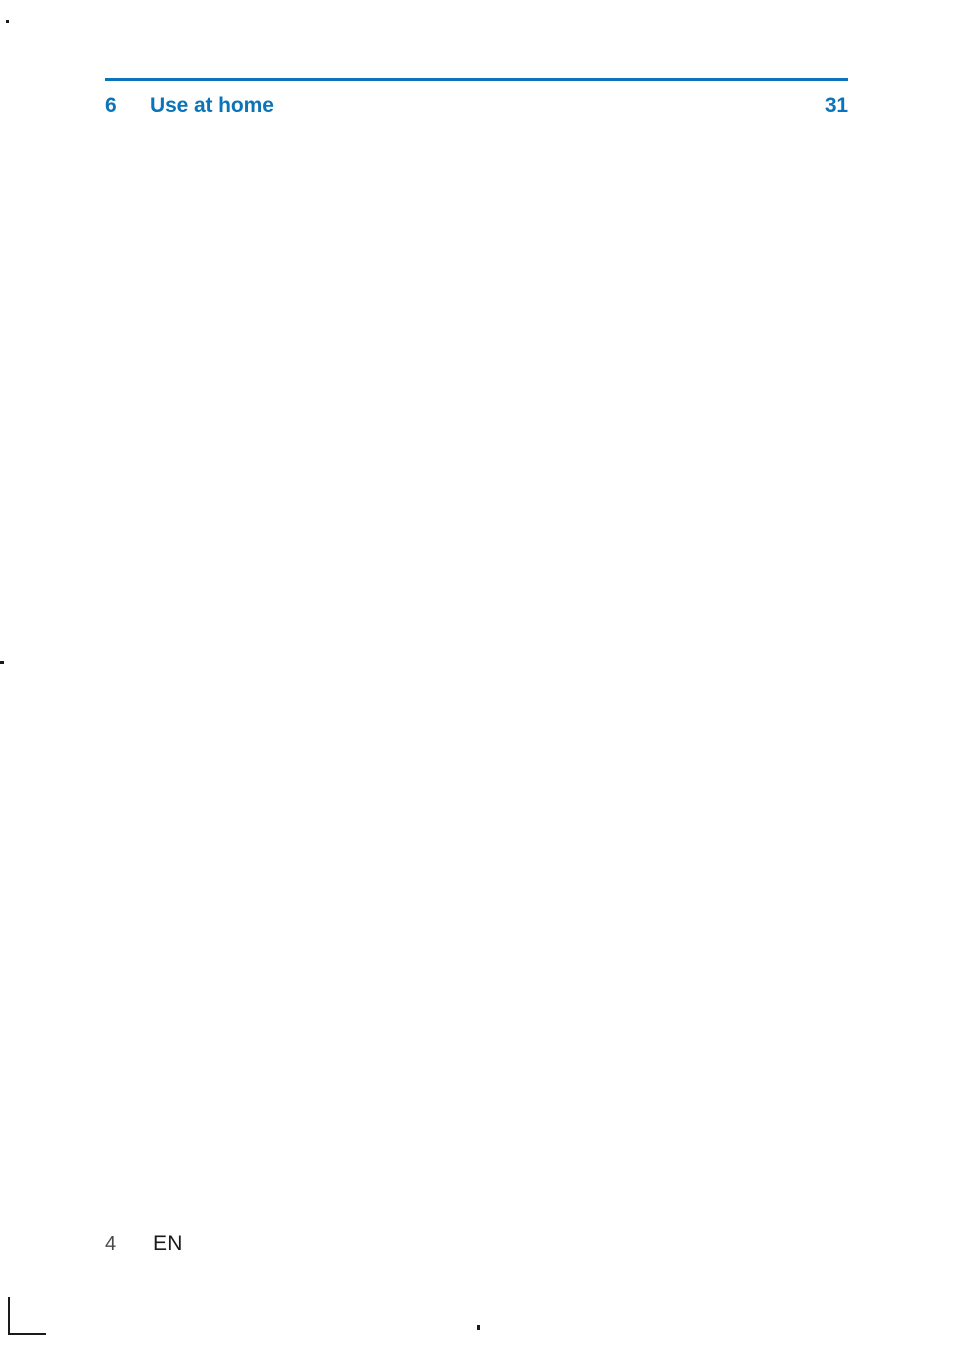 The image size is (954, 1351). Describe the element at coordinates (813, 719) in the screenshot. I see `toc-chapter-page: 31` at that location.